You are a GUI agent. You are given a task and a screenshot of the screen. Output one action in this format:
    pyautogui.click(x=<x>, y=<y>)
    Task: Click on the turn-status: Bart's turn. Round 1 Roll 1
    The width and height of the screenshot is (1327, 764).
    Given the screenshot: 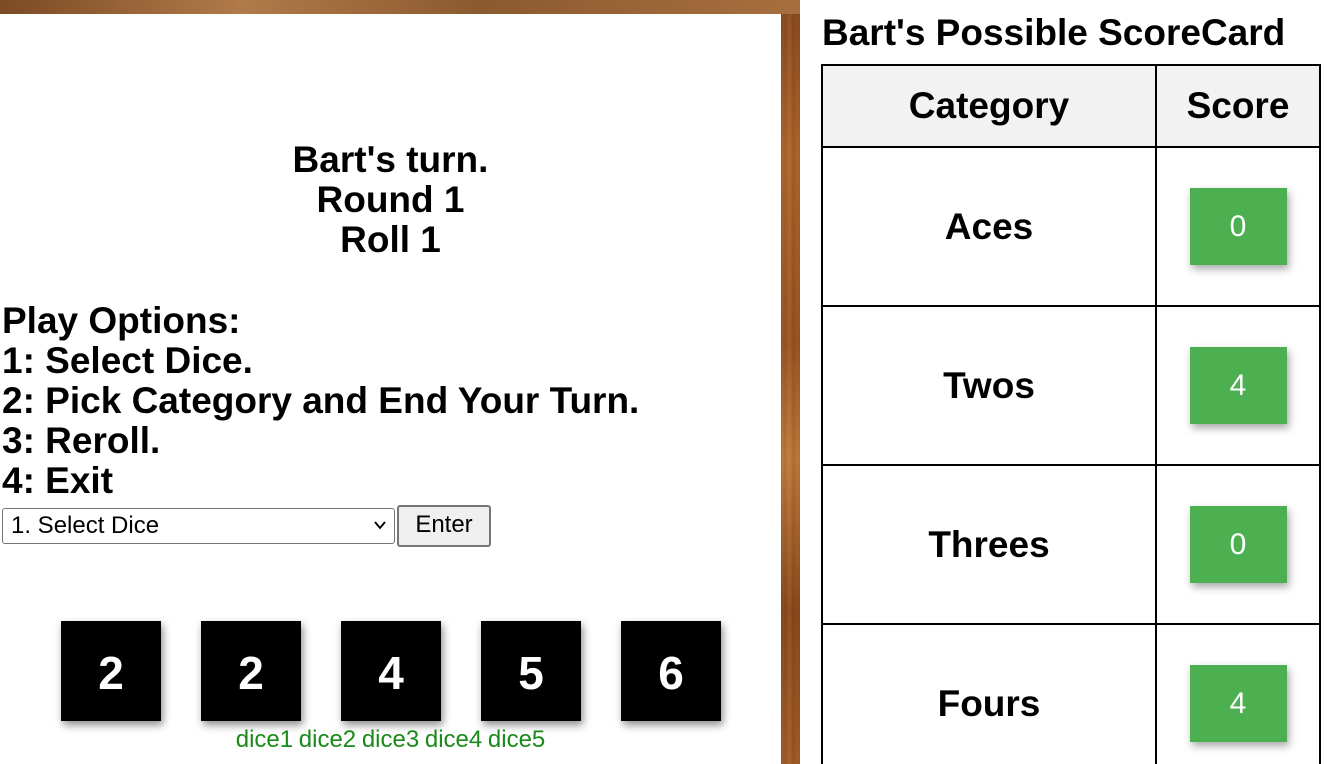 What is the action you would take?
    pyautogui.click(x=390, y=200)
    